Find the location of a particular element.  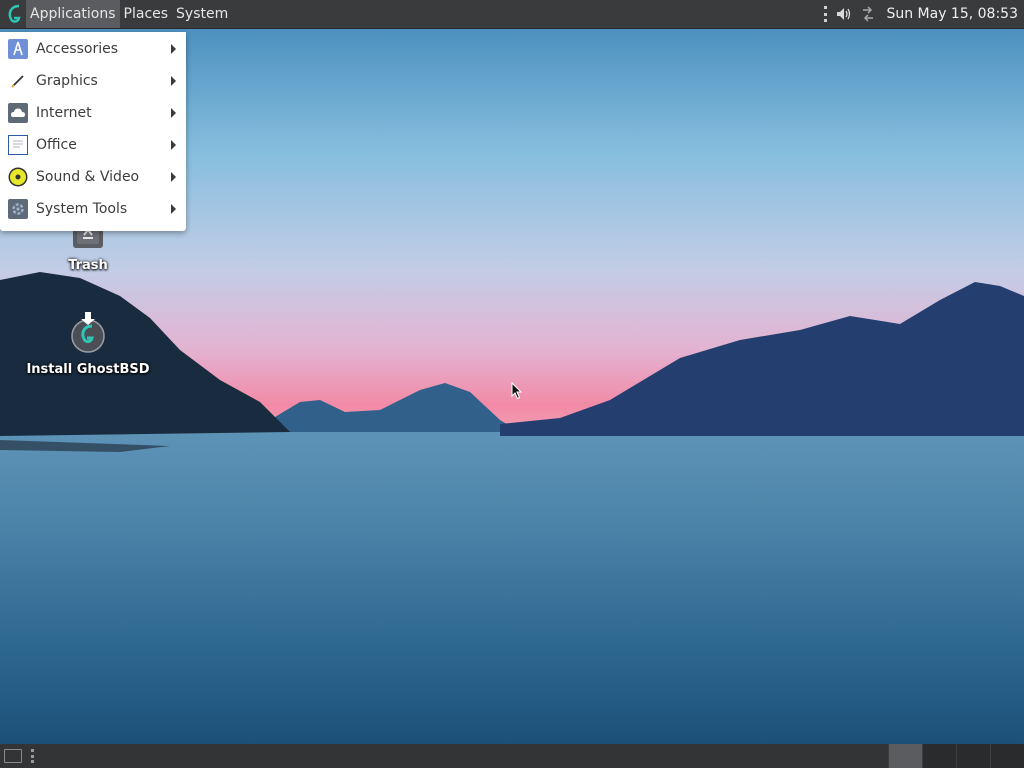

show-desktop-icon is located at coordinates (13, 756).